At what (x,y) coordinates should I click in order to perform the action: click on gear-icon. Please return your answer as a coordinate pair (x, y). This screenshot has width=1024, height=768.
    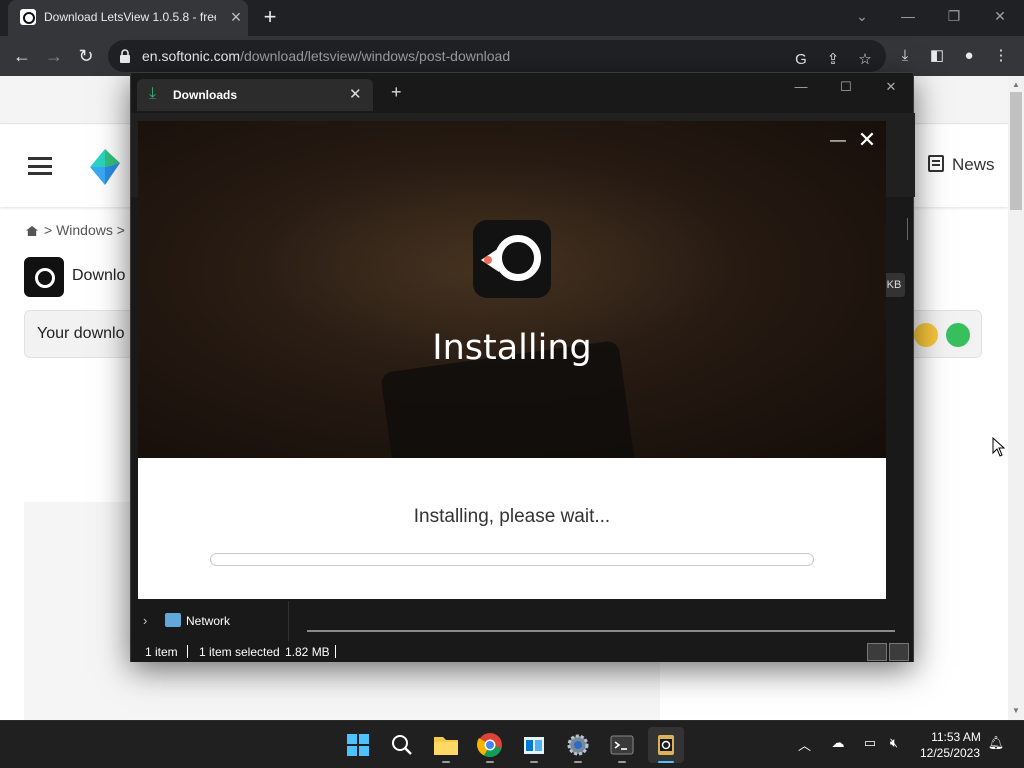
    Looking at the image, I should click on (578, 745).